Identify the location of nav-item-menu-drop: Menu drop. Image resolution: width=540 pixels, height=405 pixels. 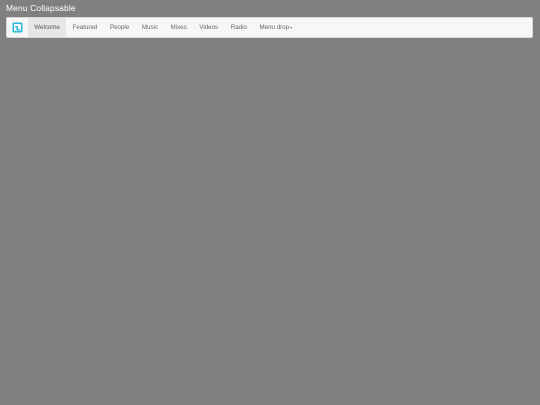
(275, 27).